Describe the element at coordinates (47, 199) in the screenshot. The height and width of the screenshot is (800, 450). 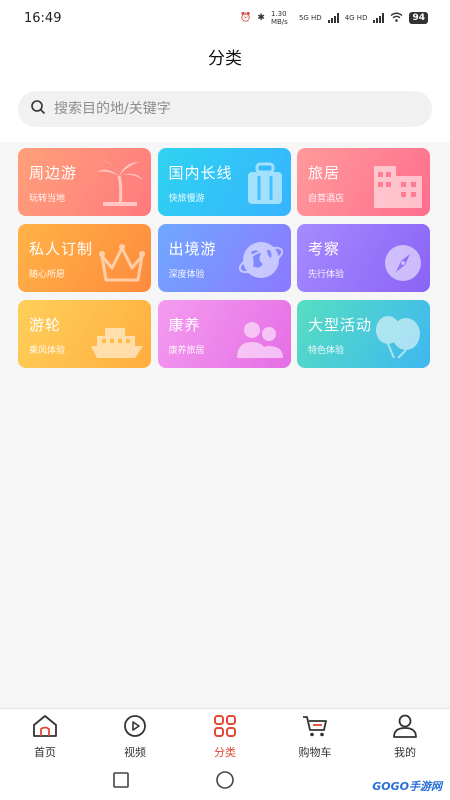
I see `category-subtitle: 玩转当地` at that location.